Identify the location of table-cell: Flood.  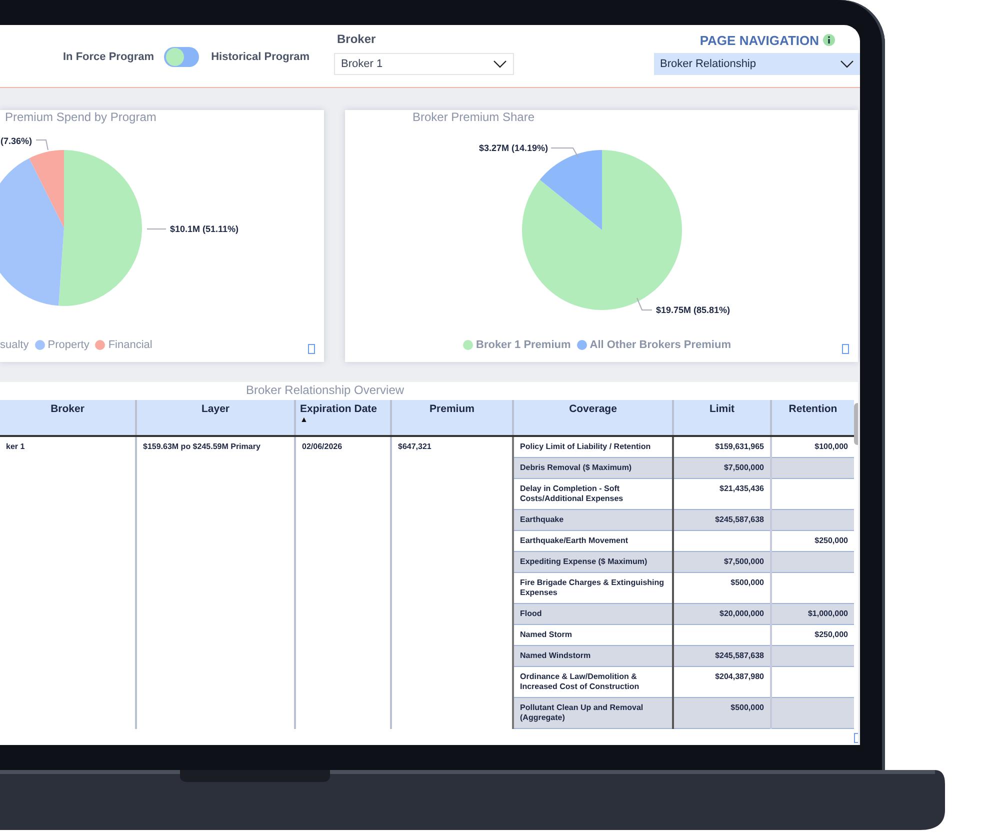
(531, 613).